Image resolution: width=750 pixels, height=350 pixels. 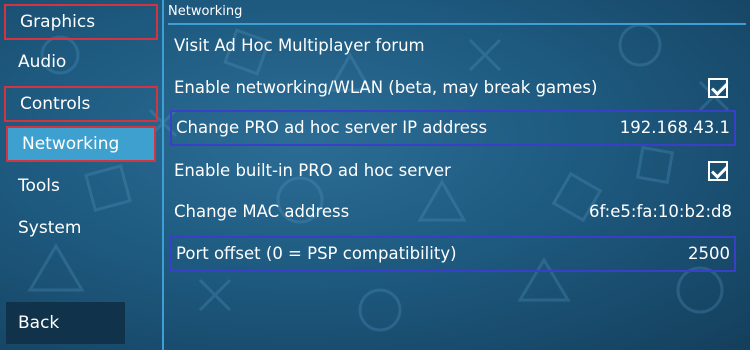 What do you see at coordinates (81, 228) in the screenshot?
I see `sidebar-item-system: System` at bounding box center [81, 228].